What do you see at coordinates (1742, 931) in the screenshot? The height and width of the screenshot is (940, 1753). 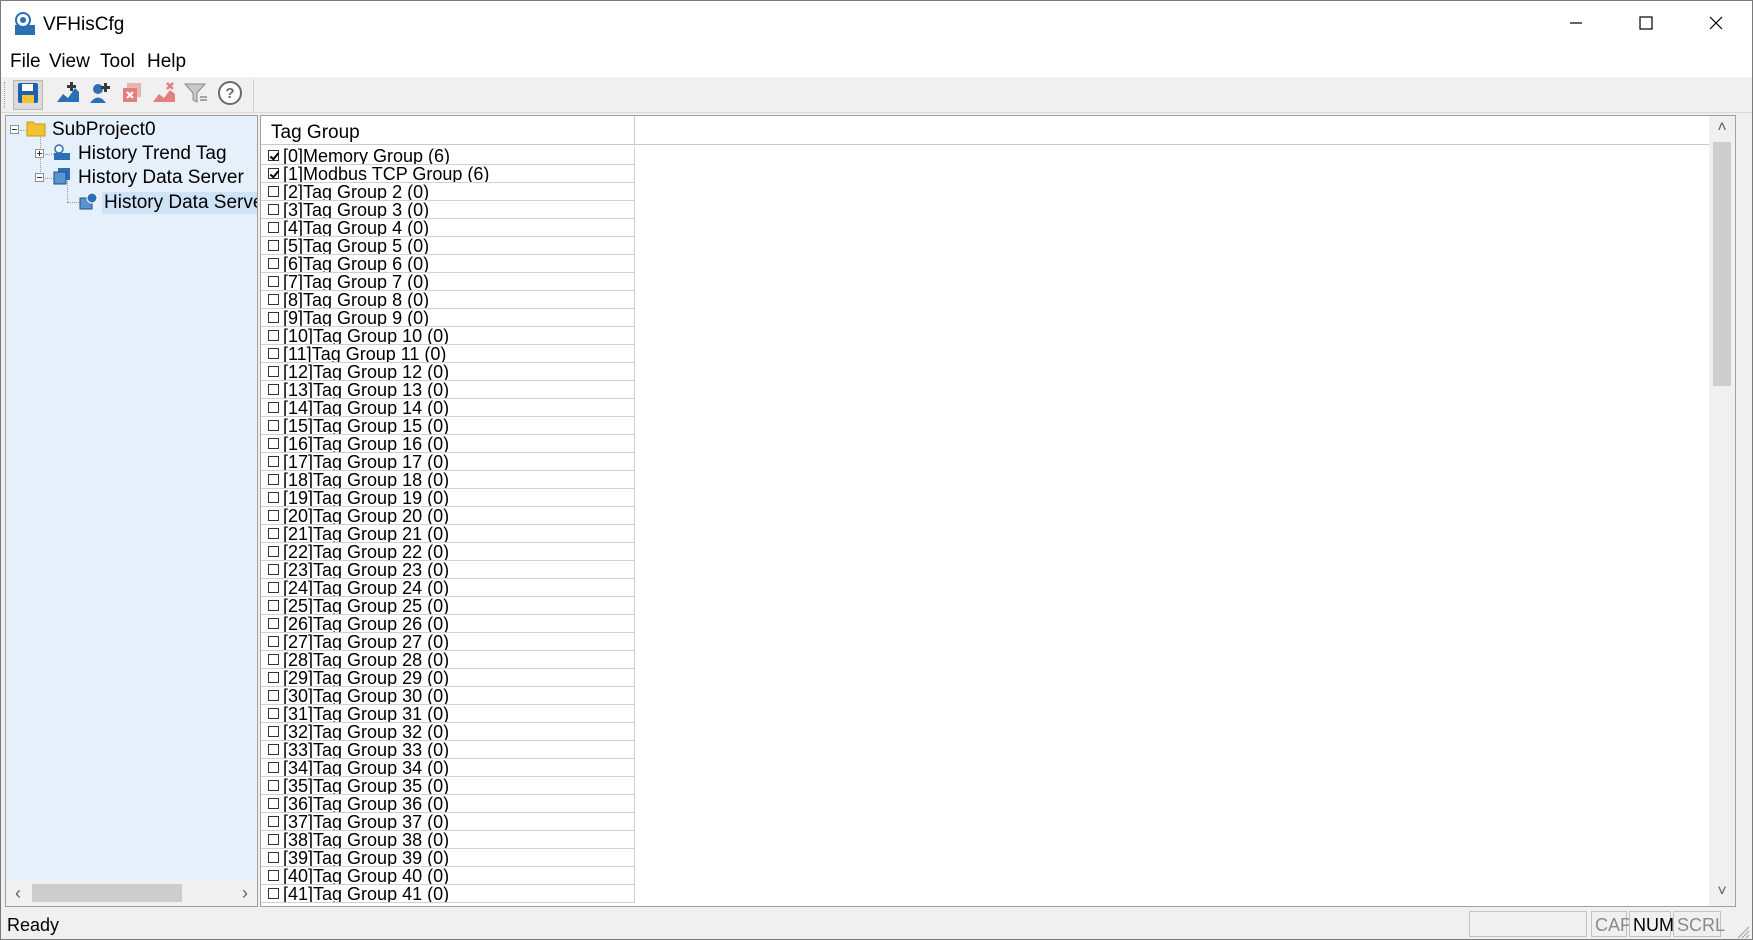 I see `resize-grip-icon` at bounding box center [1742, 931].